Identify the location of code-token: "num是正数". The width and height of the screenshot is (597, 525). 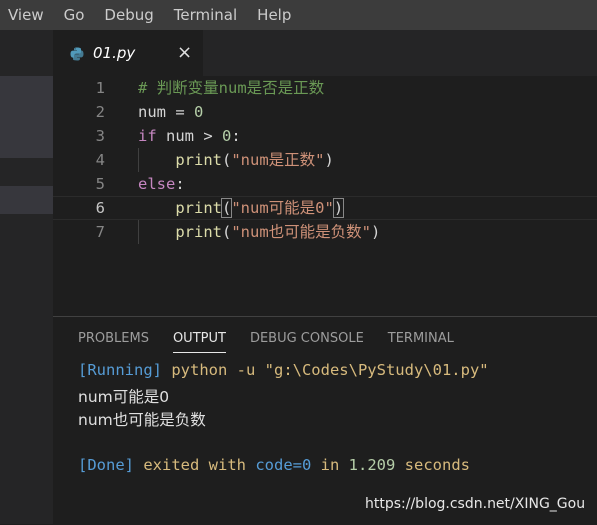
(278, 160).